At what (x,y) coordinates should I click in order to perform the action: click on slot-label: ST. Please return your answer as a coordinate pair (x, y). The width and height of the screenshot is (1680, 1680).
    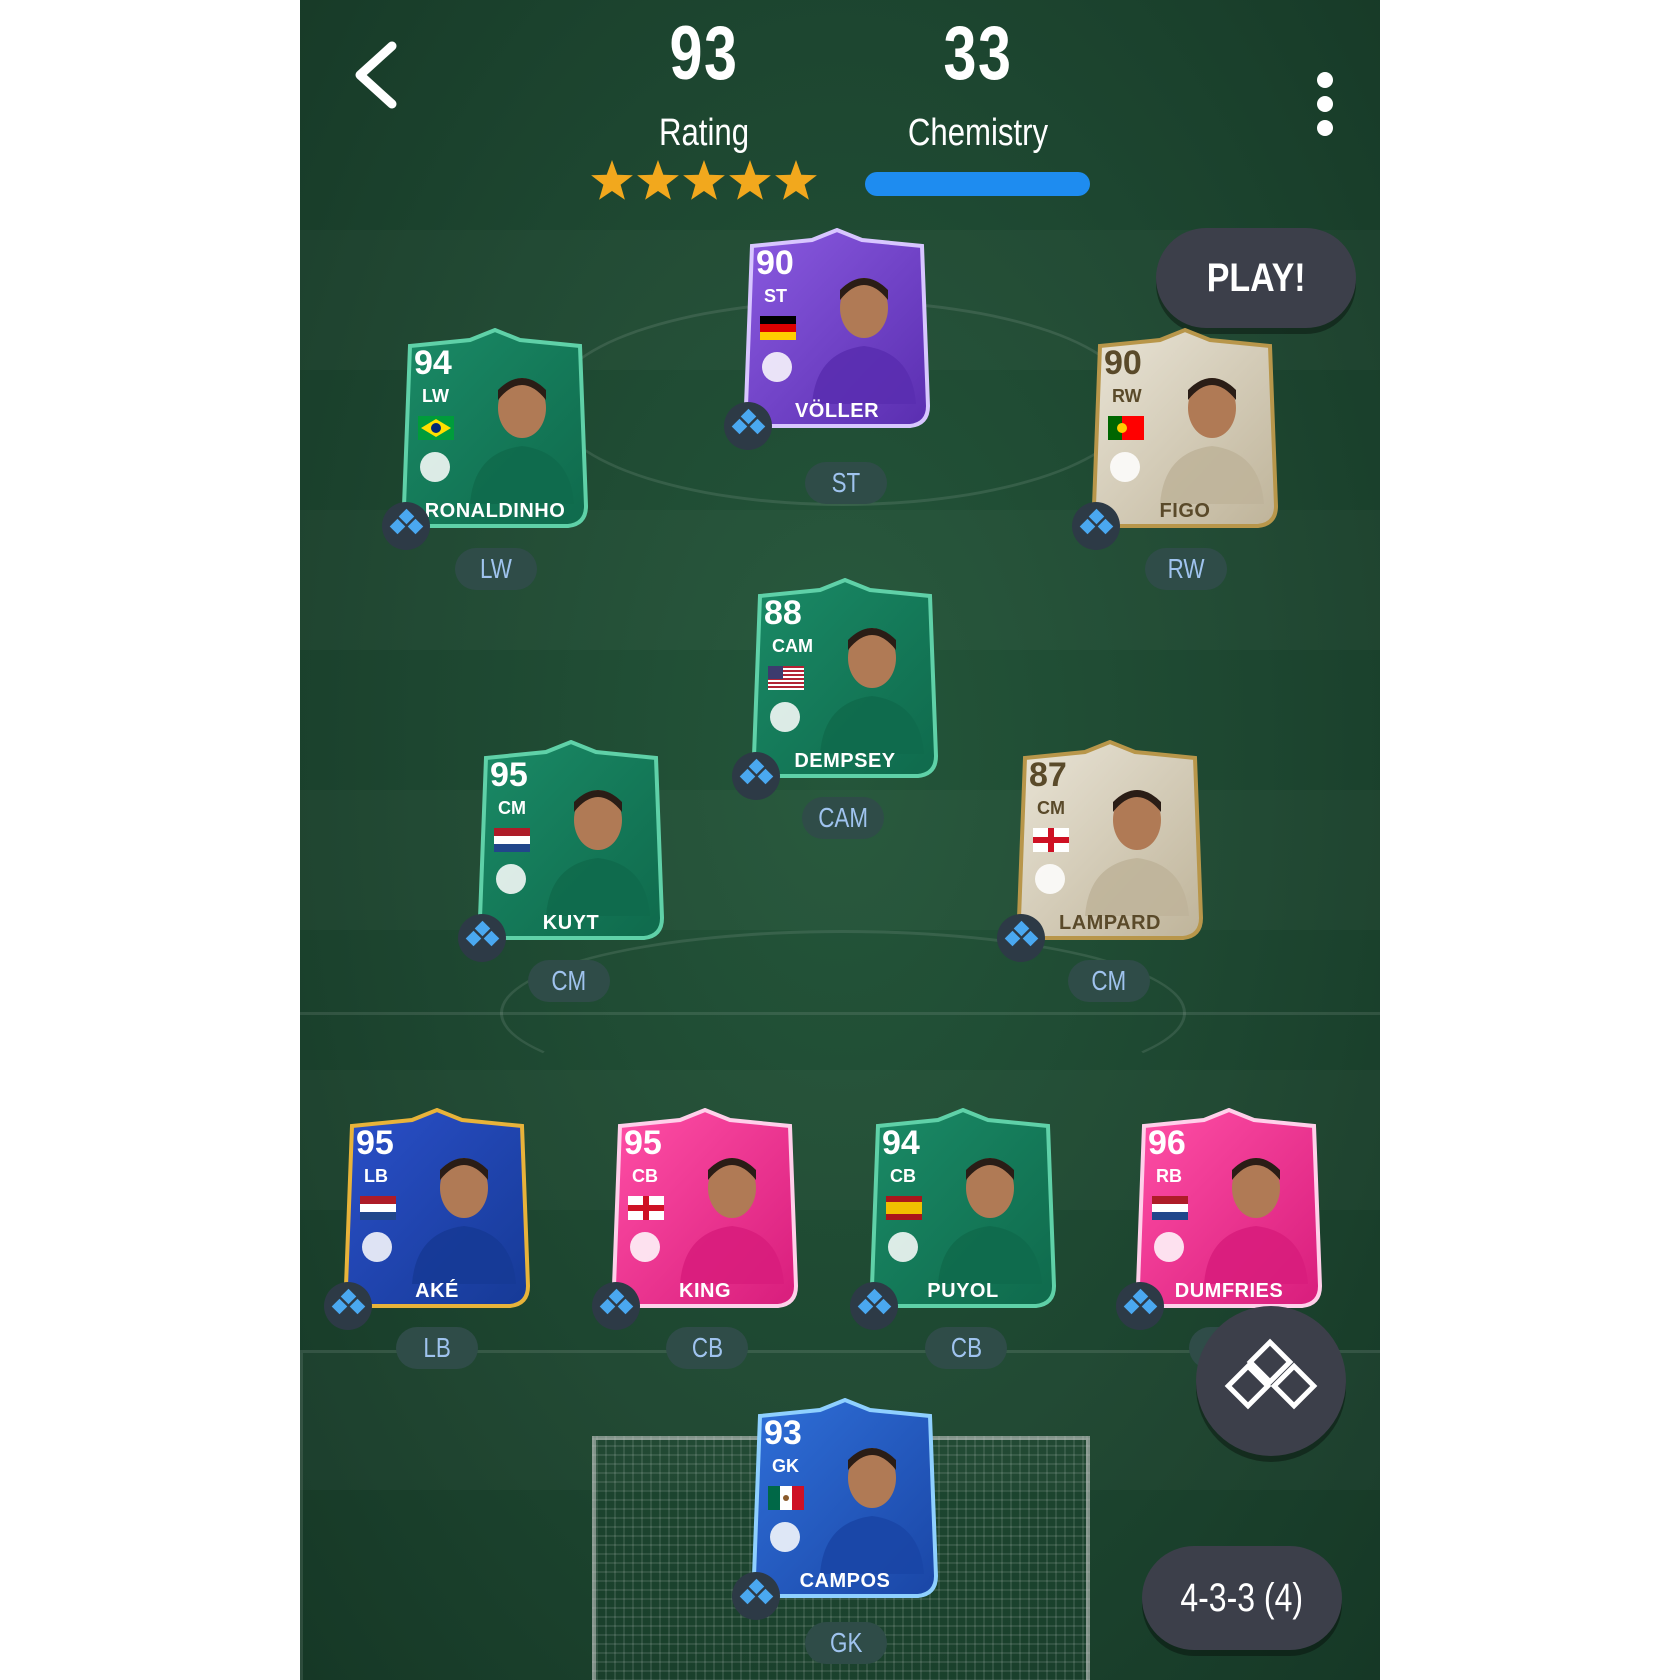
    Looking at the image, I should click on (846, 482).